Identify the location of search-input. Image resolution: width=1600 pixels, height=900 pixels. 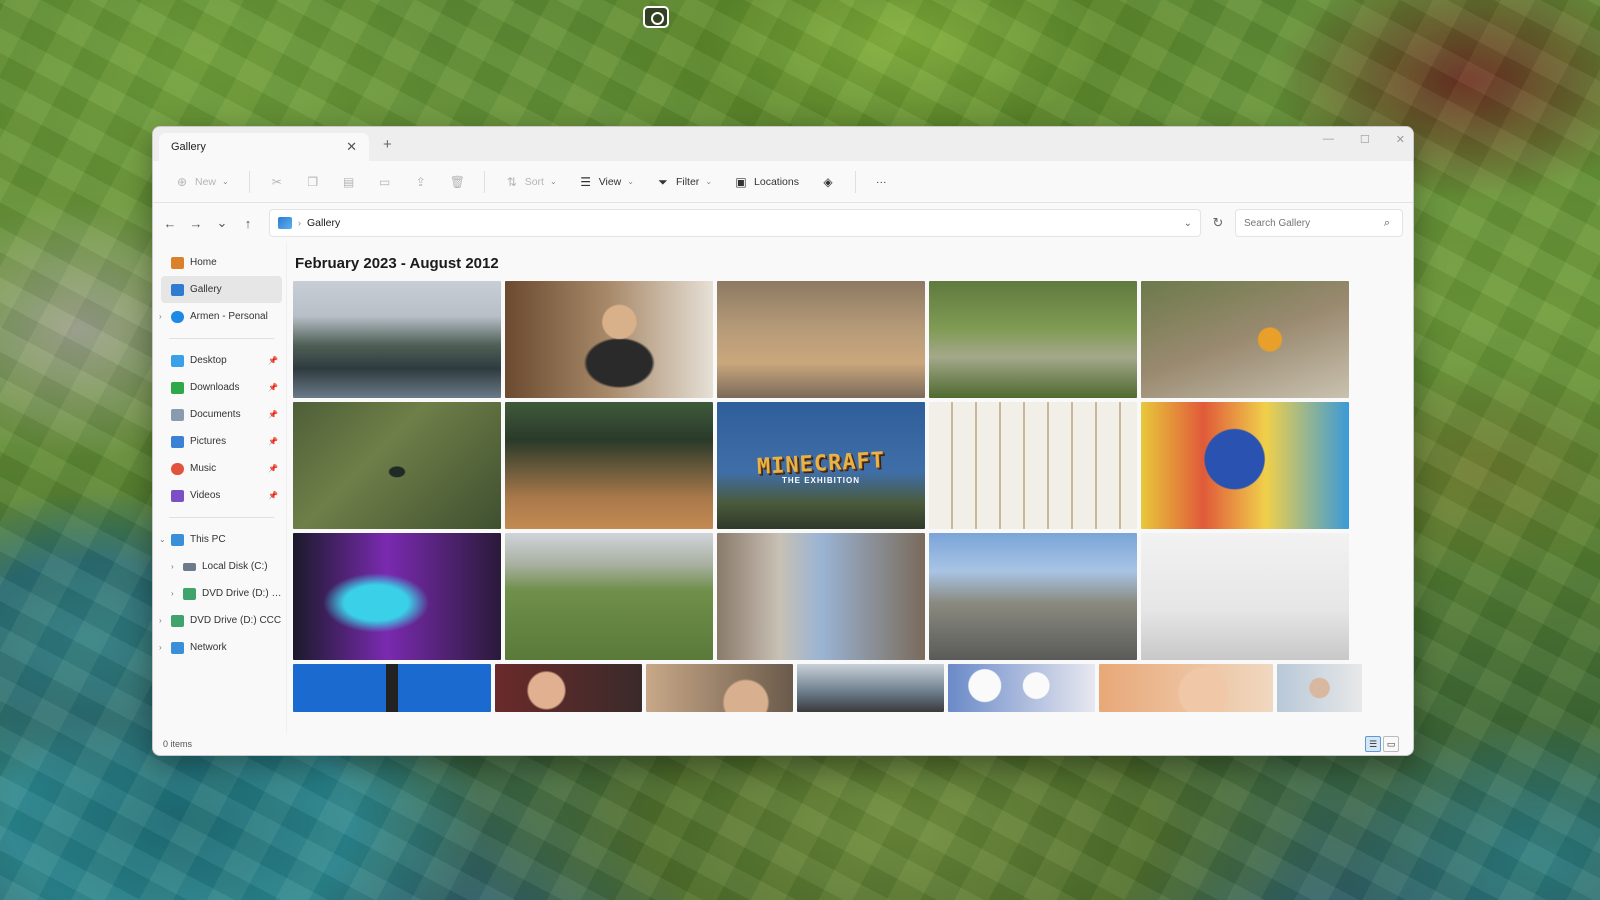
(1310, 223).